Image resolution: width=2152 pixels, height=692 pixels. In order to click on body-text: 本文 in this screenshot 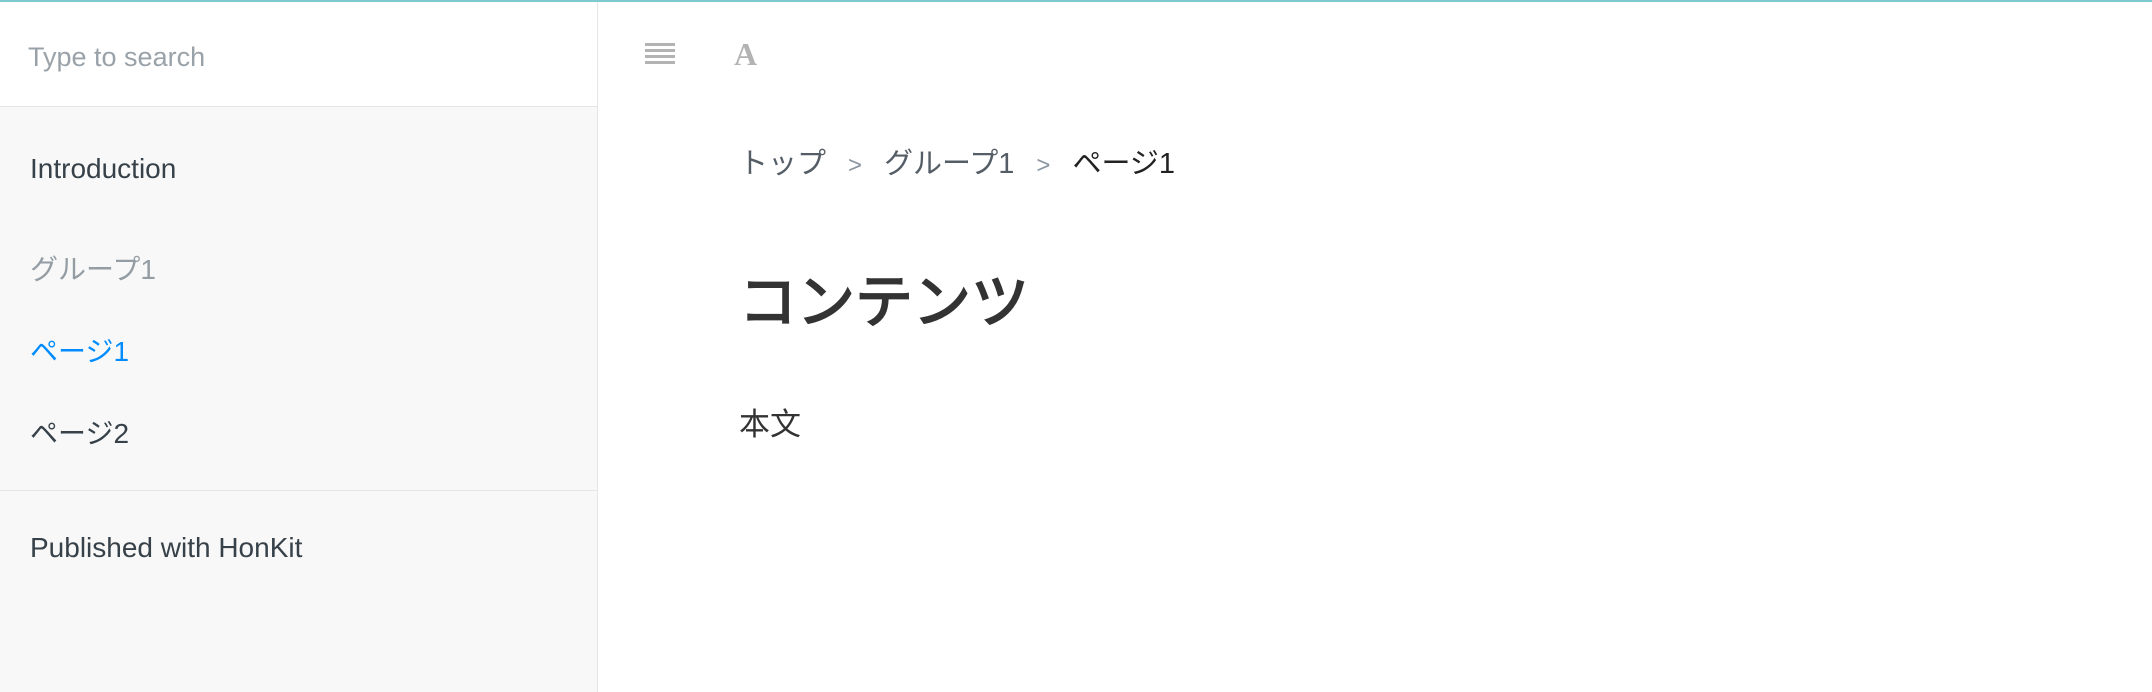, I will do `click(770, 424)`.